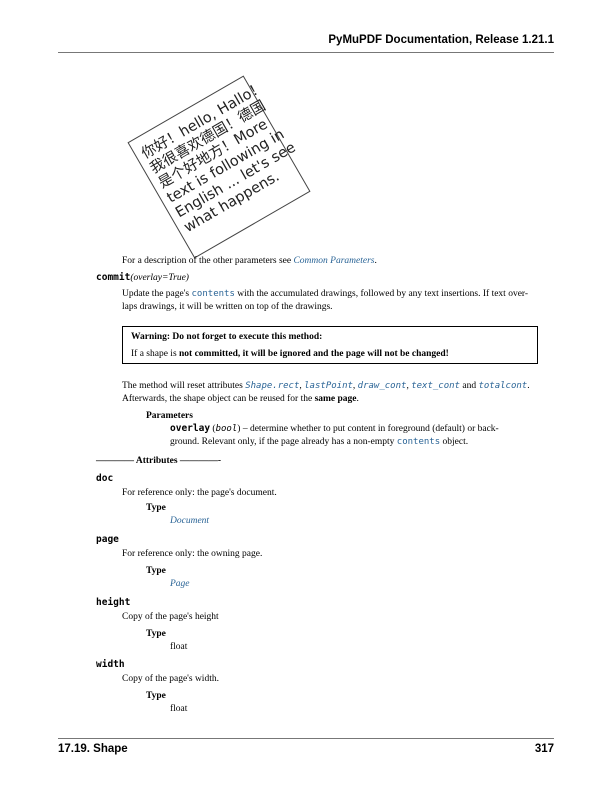  Describe the element at coordinates (335, 399) in the screenshot. I see `same-page-emphasis: same page` at that location.